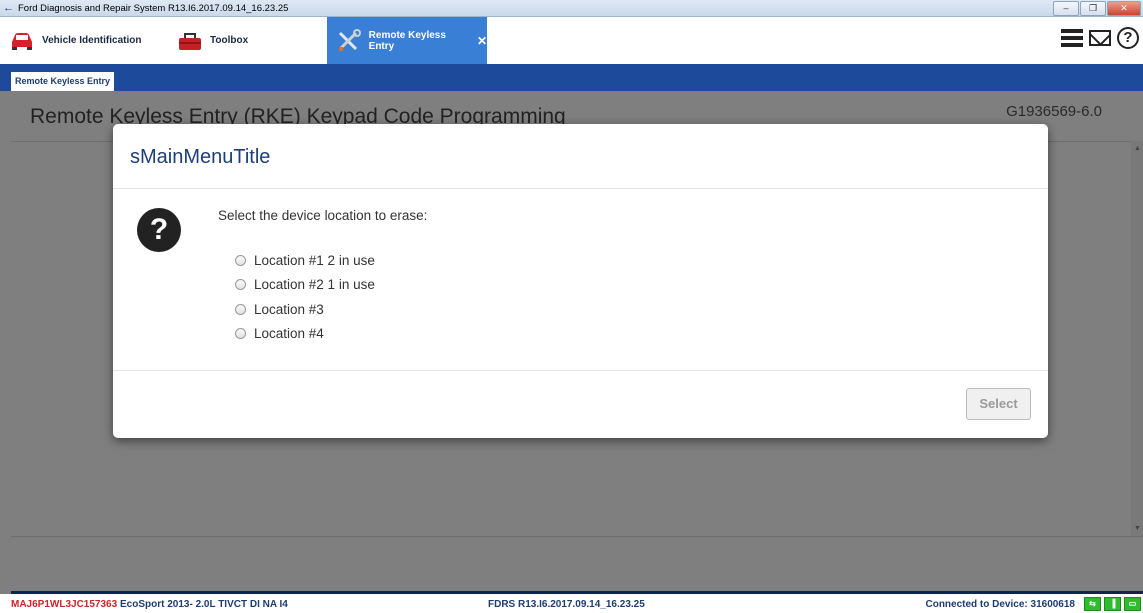  What do you see at coordinates (92, 40) in the screenshot?
I see `tab-label: Vehicle Identification` at bounding box center [92, 40].